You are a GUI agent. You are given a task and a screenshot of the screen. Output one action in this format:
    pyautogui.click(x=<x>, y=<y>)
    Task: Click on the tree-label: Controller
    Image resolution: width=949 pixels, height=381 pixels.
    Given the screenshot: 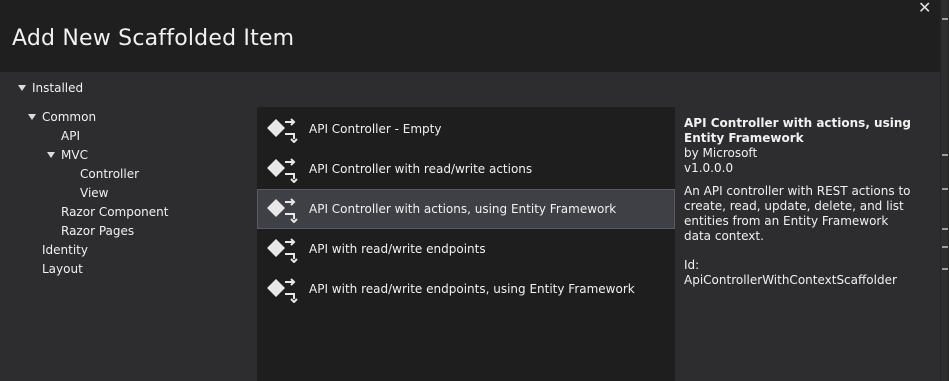 What is the action you would take?
    pyautogui.click(x=110, y=174)
    